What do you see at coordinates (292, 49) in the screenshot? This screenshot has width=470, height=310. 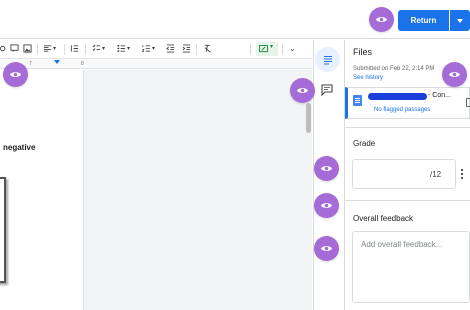 I see `collapse-toolbar-icon: ⌄` at bounding box center [292, 49].